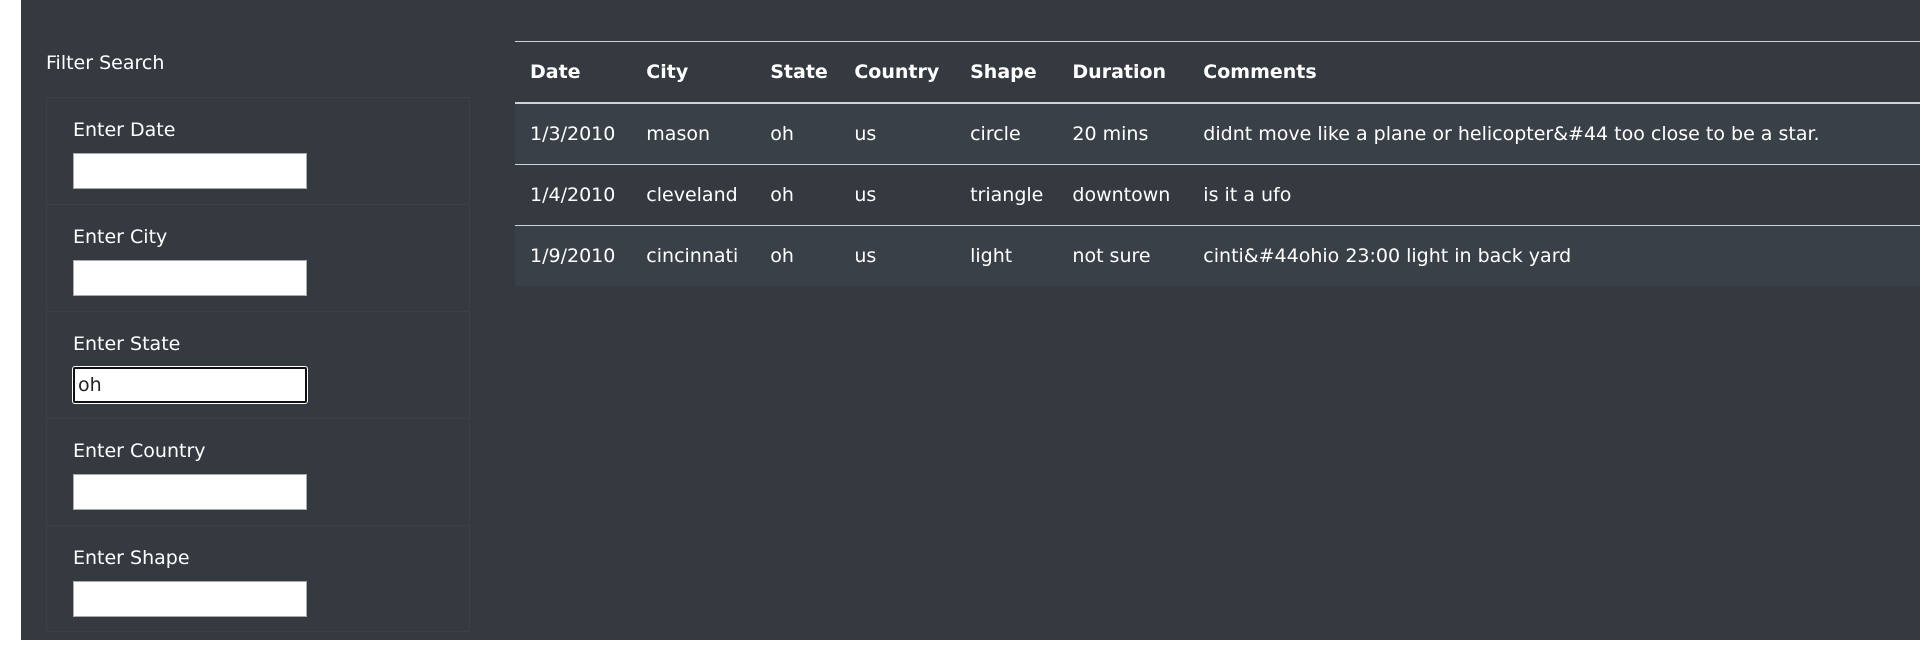  What do you see at coordinates (1121, 195) in the screenshot?
I see `cell-duration: downtown` at bounding box center [1121, 195].